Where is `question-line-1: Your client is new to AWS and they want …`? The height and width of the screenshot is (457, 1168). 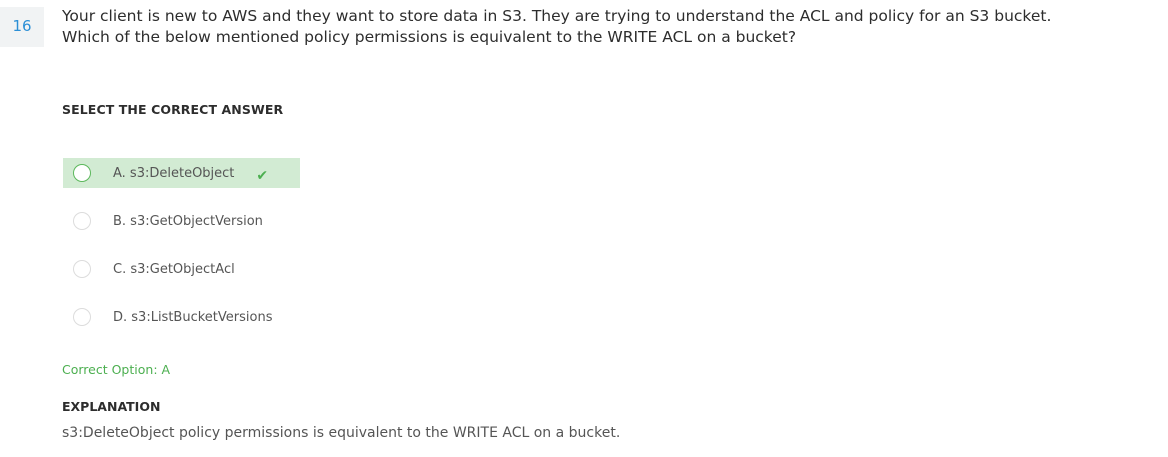
question-line-1: Your client is new to AWS and they want … is located at coordinates (557, 16).